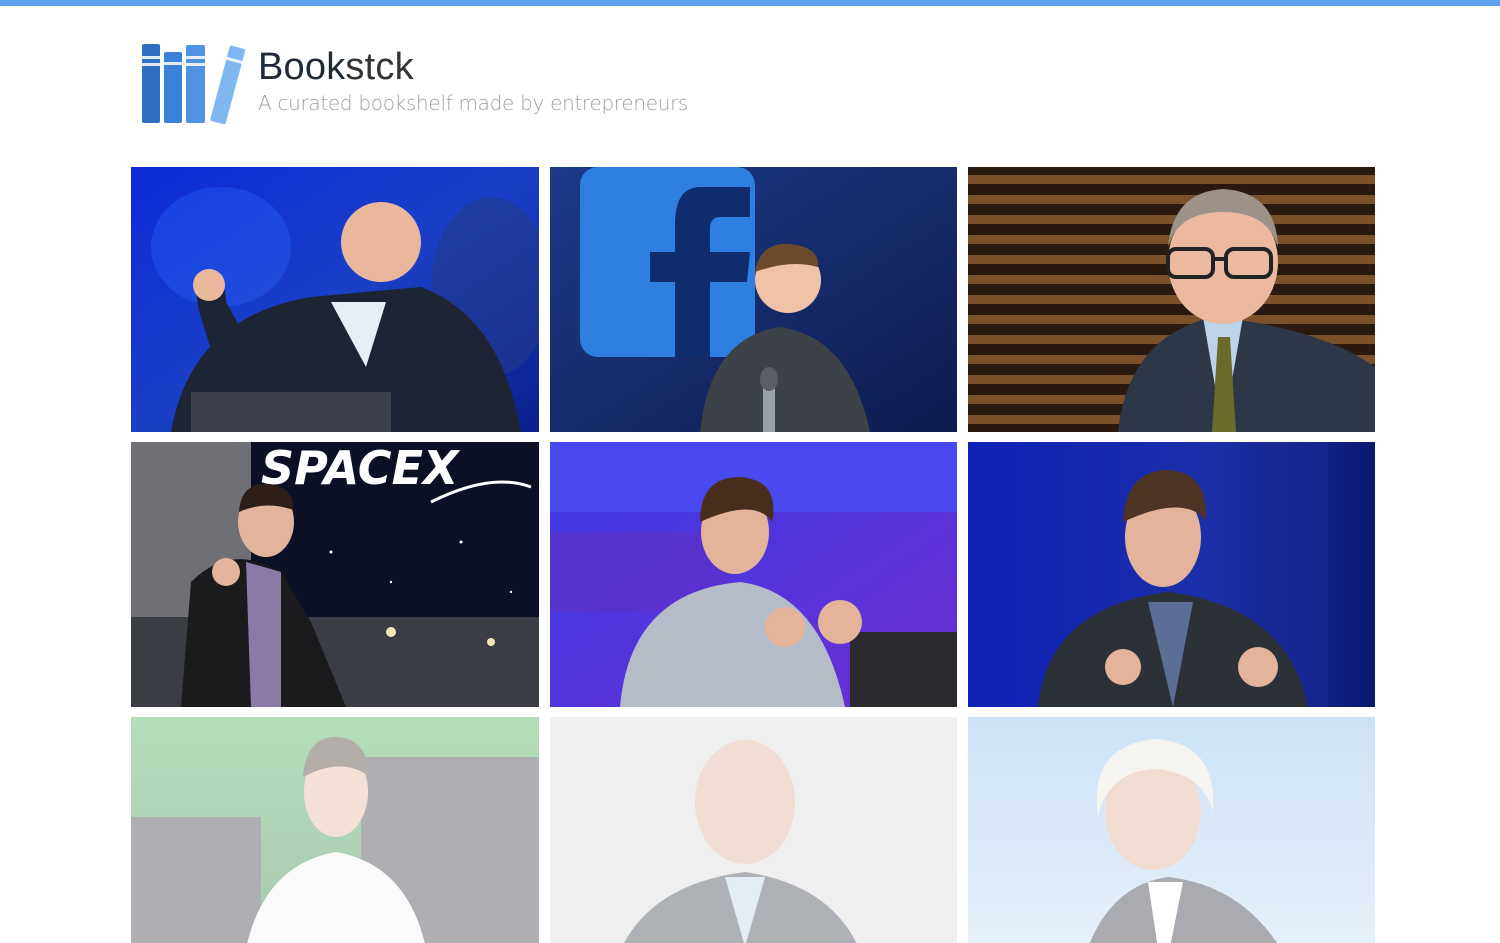 This screenshot has width=1500, height=943. Describe the element at coordinates (195, 83) in the screenshot. I see `bookshelf-icon` at that location.